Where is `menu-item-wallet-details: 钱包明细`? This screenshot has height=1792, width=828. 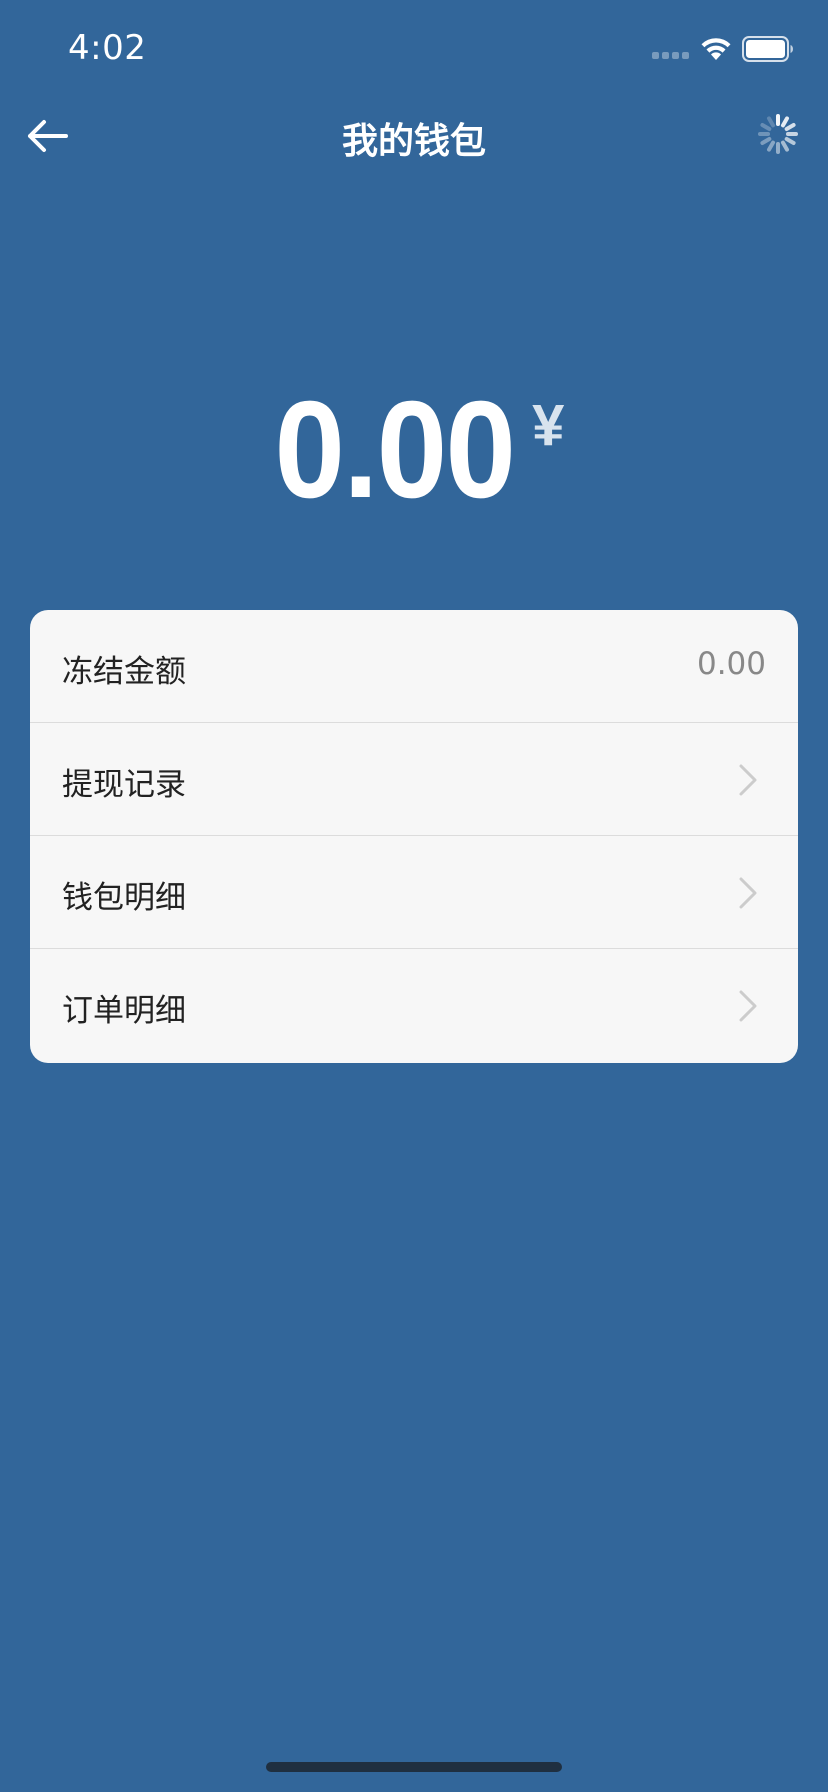 menu-item-wallet-details: 钱包明细 is located at coordinates (414, 892).